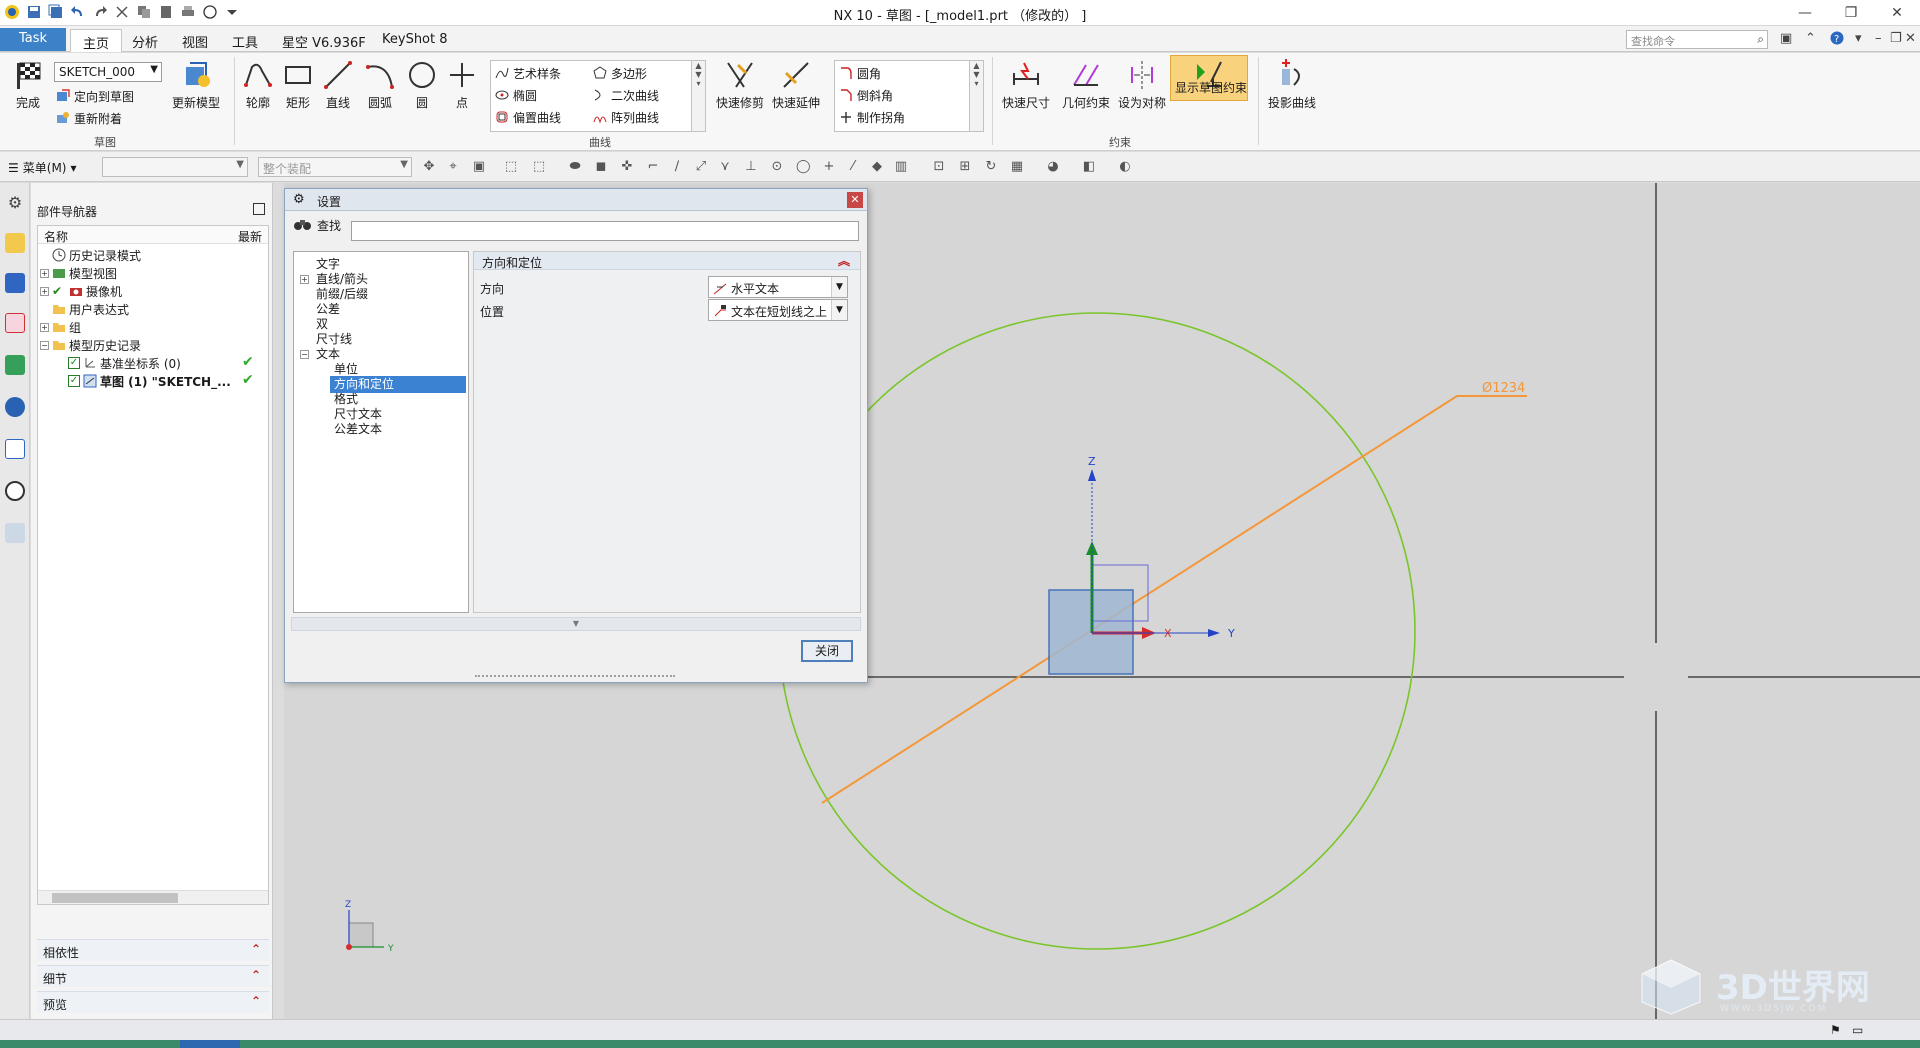  Describe the element at coordinates (15, 323) in the screenshot. I see `part-navigator-icon` at that location.